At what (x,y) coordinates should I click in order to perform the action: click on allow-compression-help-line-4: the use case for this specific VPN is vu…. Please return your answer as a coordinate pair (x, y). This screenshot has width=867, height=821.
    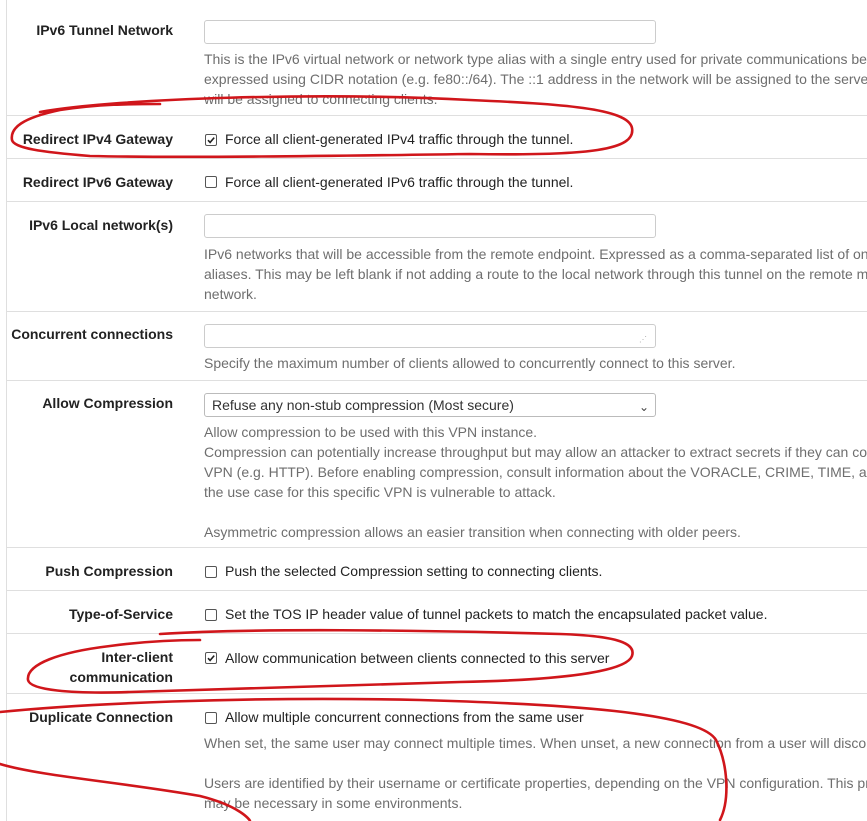
    Looking at the image, I should click on (380, 492).